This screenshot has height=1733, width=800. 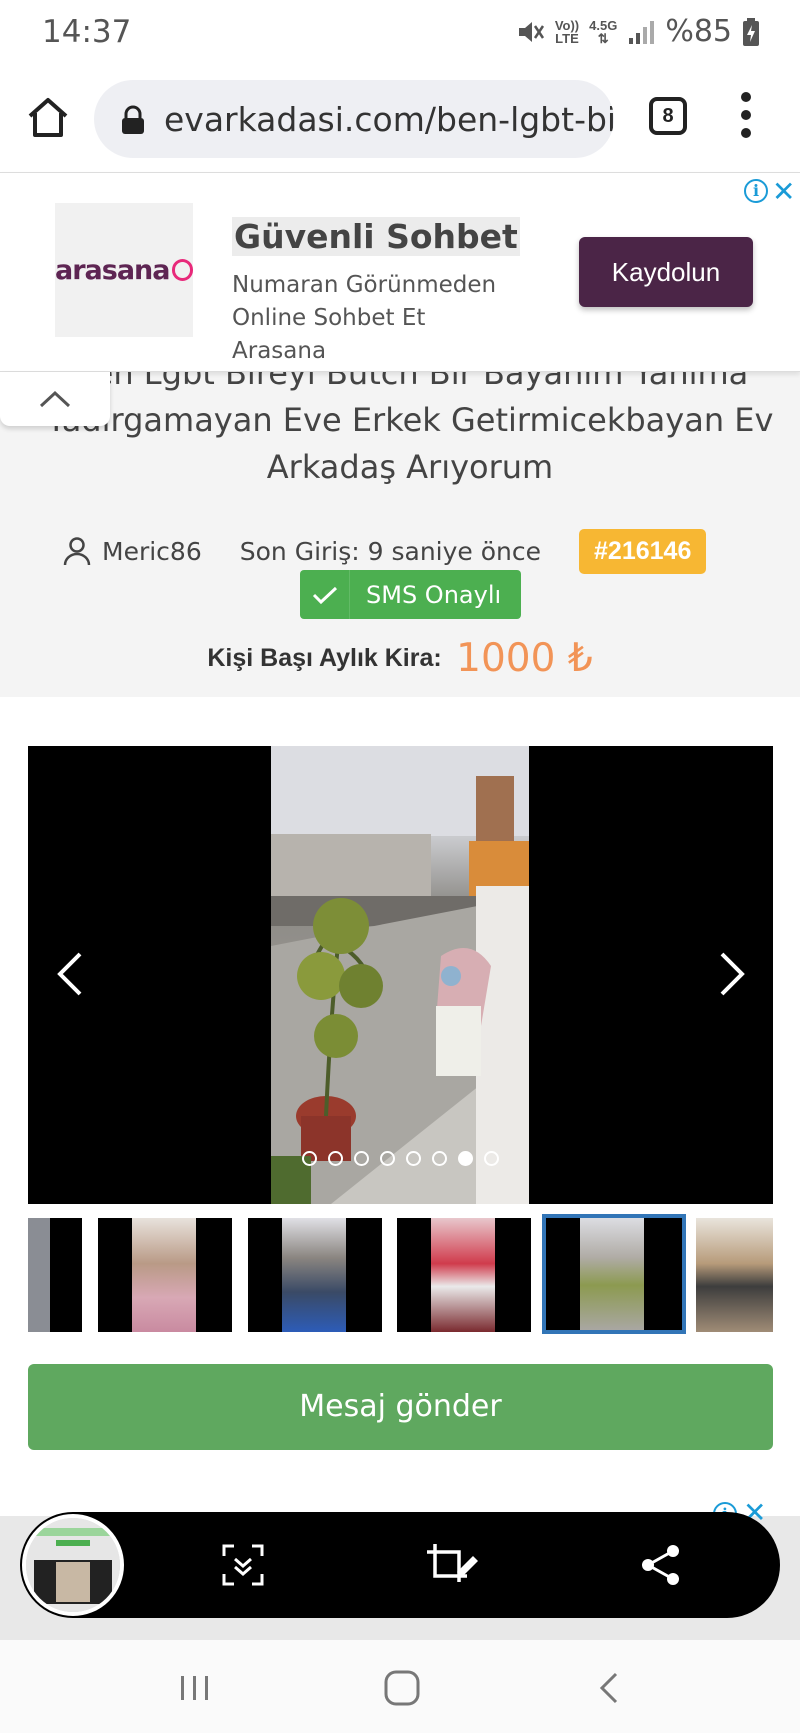 I want to click on back-icon, so click(x=610, y=1688).